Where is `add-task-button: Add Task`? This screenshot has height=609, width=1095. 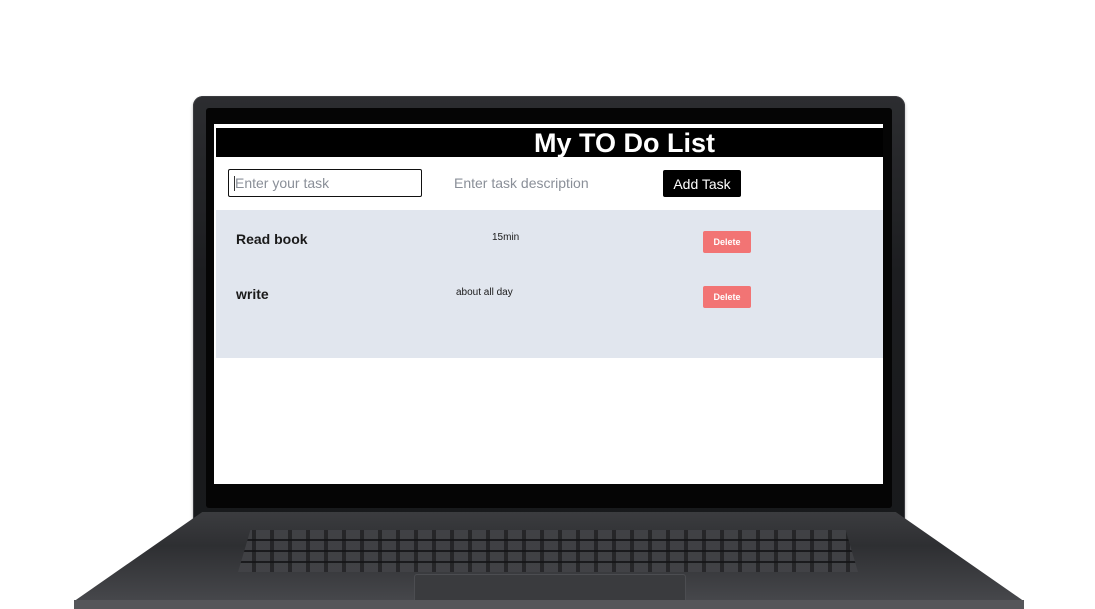 add-task-button: Add Task is located at coordinates (702, 183).